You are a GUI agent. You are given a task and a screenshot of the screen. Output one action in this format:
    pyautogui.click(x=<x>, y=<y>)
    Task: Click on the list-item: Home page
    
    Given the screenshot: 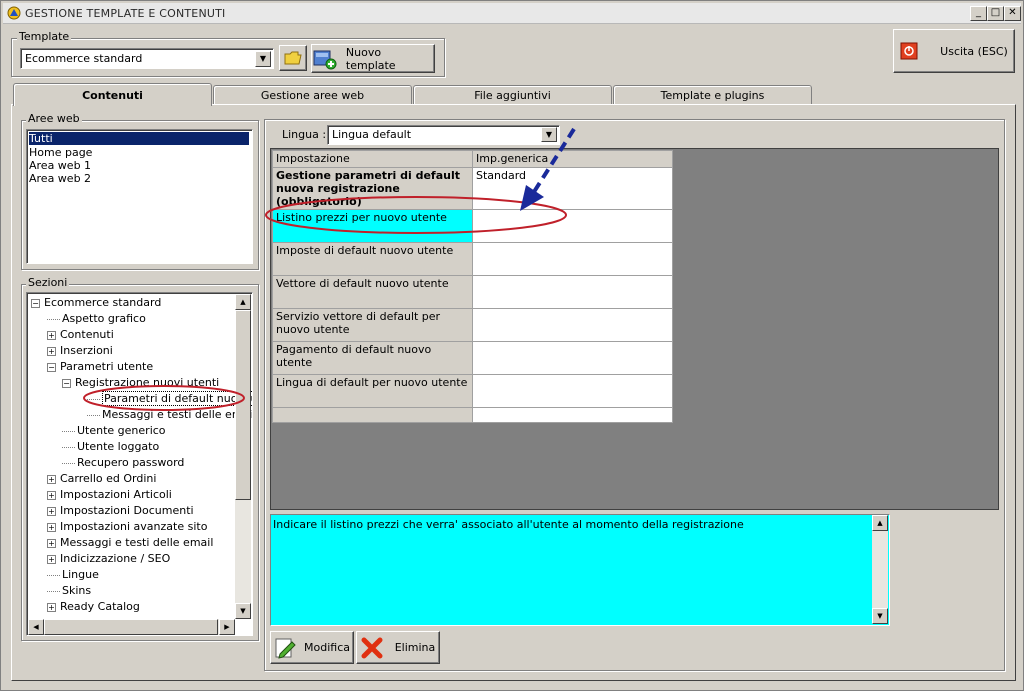 What is the action you would take?
    pyautogui.click(x=60, y=152)
    